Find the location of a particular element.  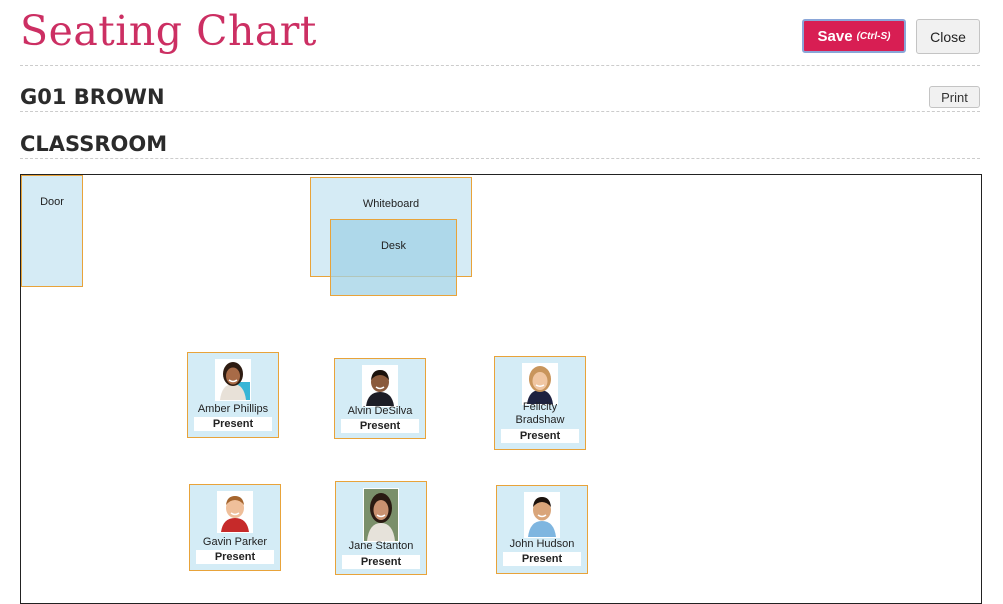

door-fixture: Door is located at coordinates (52, 231).